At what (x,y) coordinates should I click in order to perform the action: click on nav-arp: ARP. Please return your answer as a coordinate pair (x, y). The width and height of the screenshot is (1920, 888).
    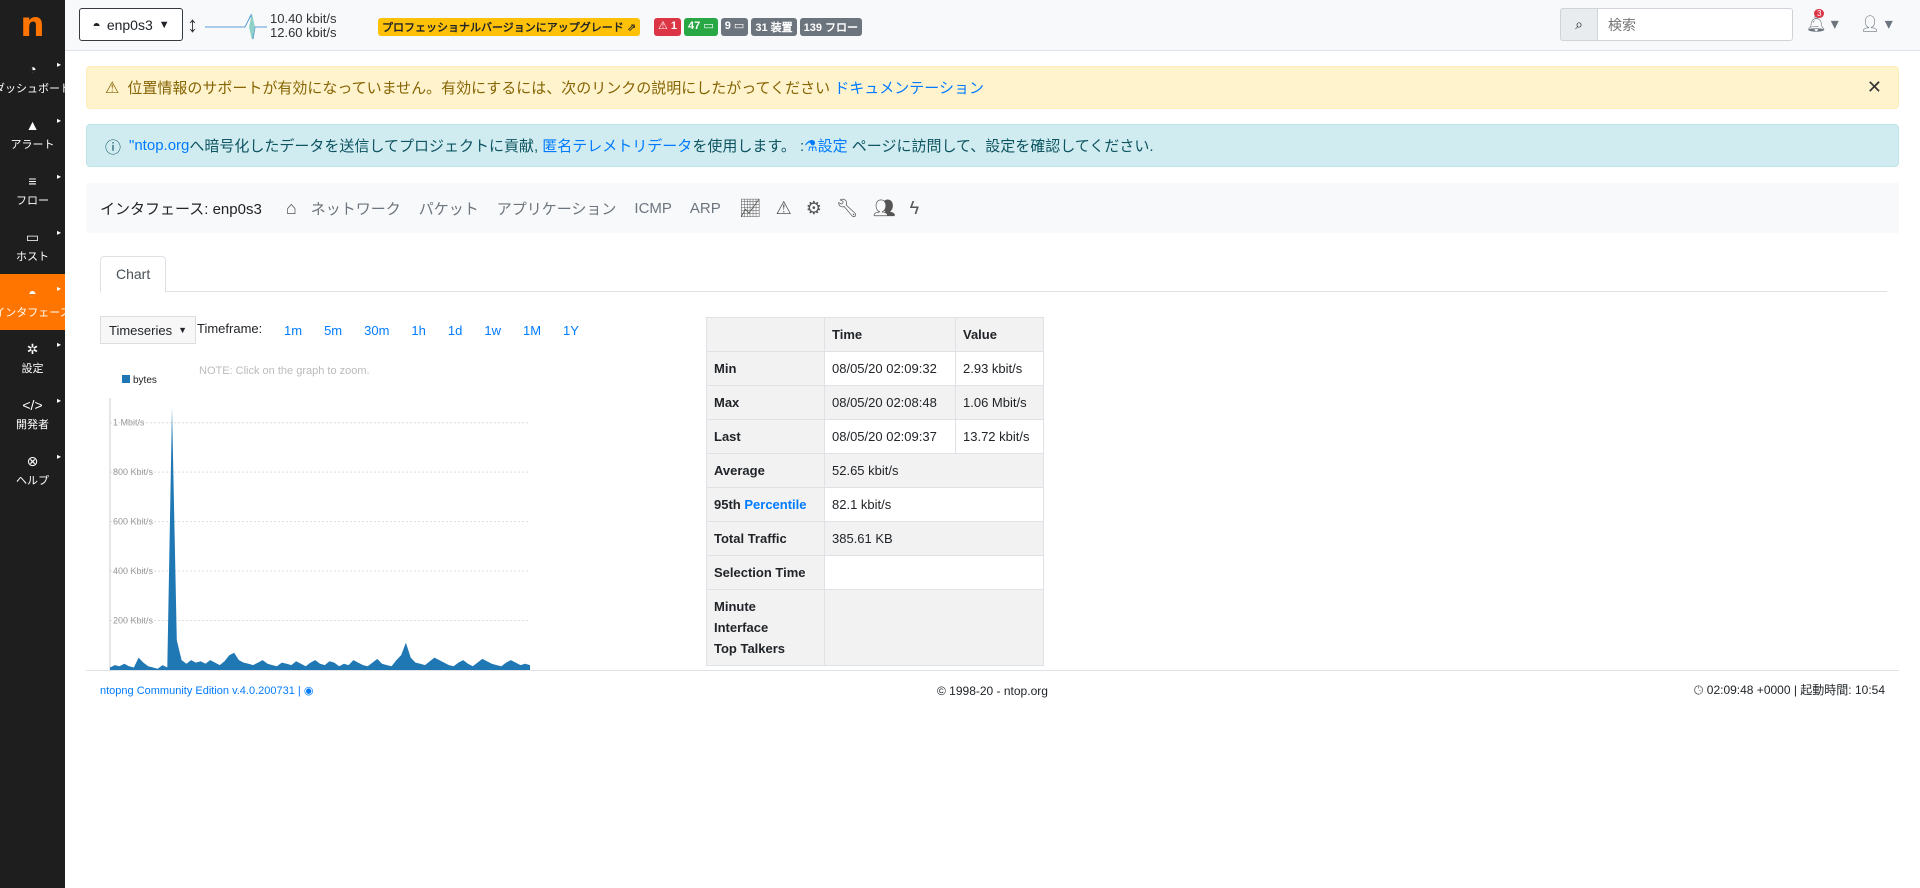
    Looking at the image, I should click on (705, 208).